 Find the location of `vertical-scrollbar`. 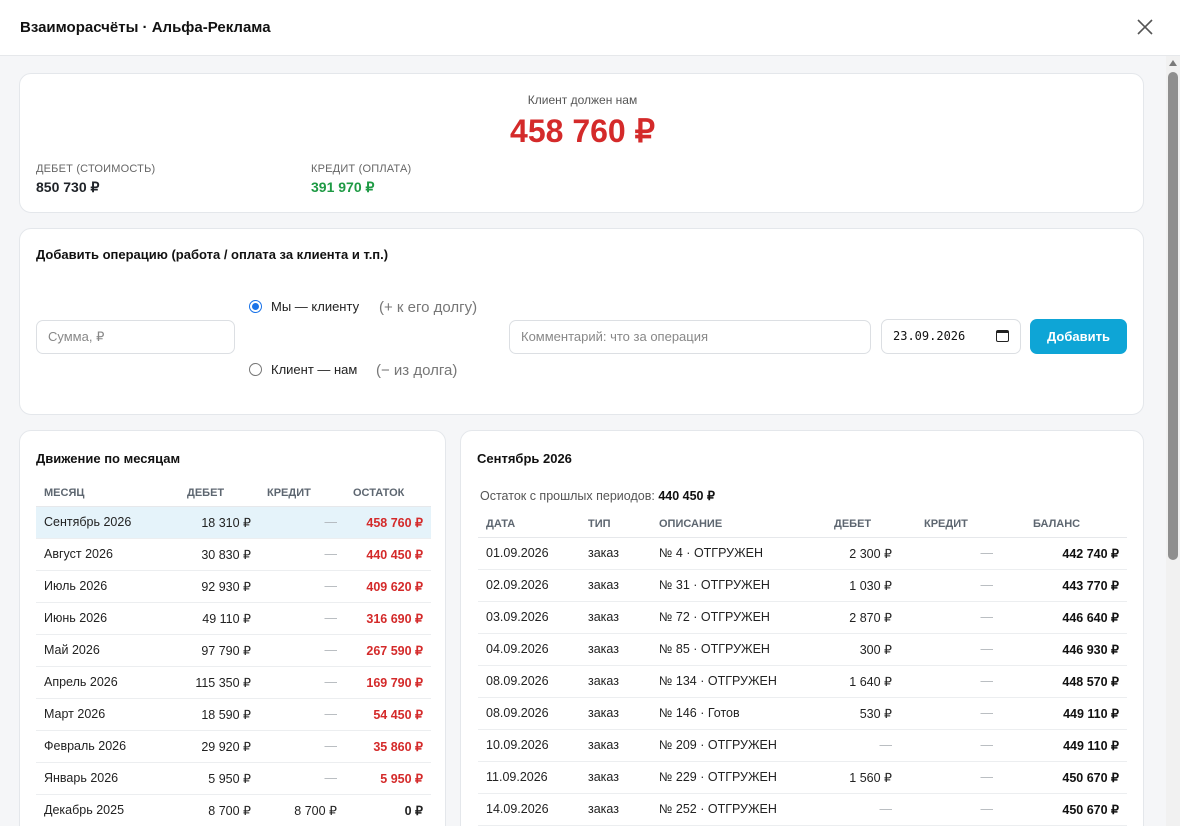

vertical-scrollbar is located at coordinates (1173, 441).